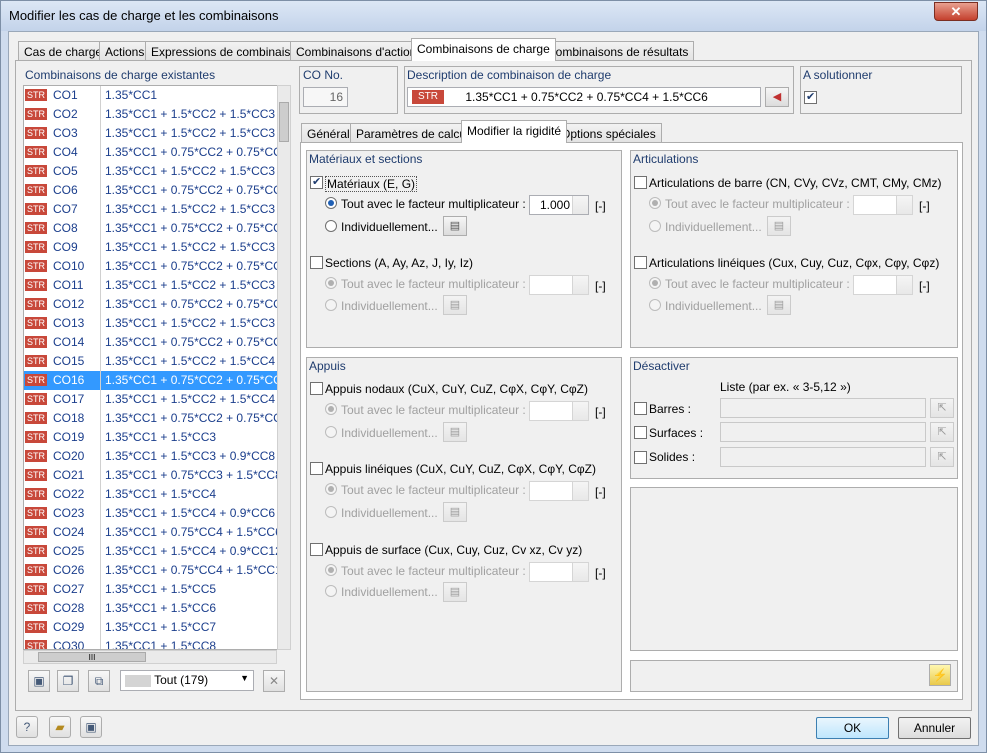 The image size is (987, 753). What do you see at coordinates (640, 457) in the screenshot?
I see `solids-checkbox` at bounding box center [640, 457].